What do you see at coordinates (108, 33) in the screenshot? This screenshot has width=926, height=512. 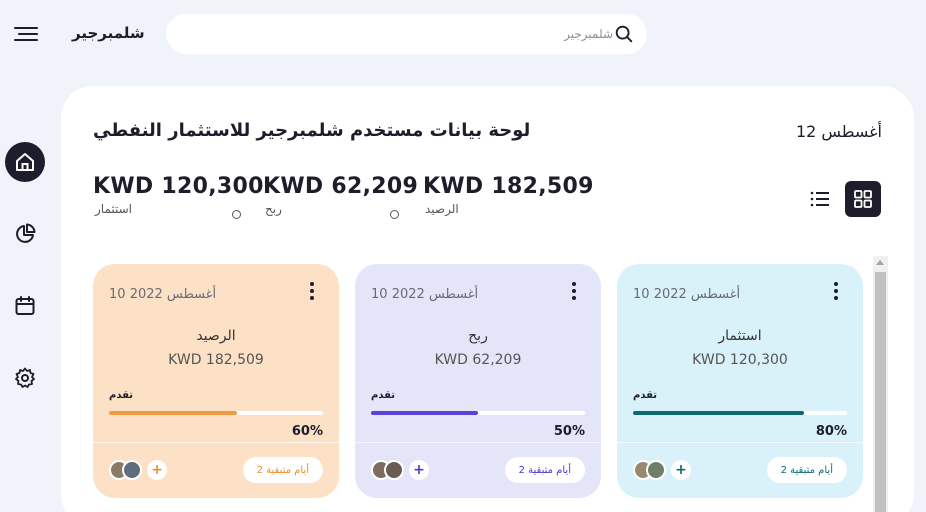 I see `app-title: شلمبرجير` at bounding box center [108, 33].